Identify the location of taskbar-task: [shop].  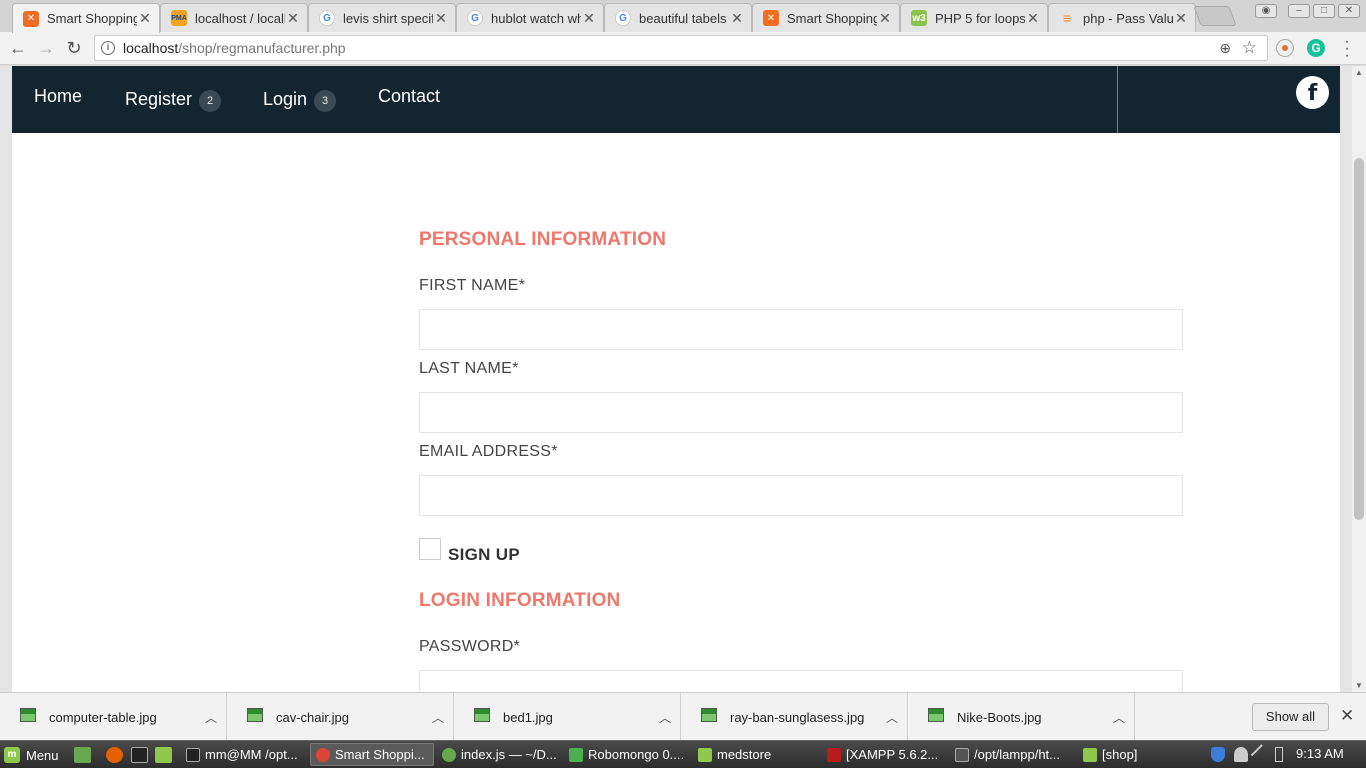
(1140, 754).